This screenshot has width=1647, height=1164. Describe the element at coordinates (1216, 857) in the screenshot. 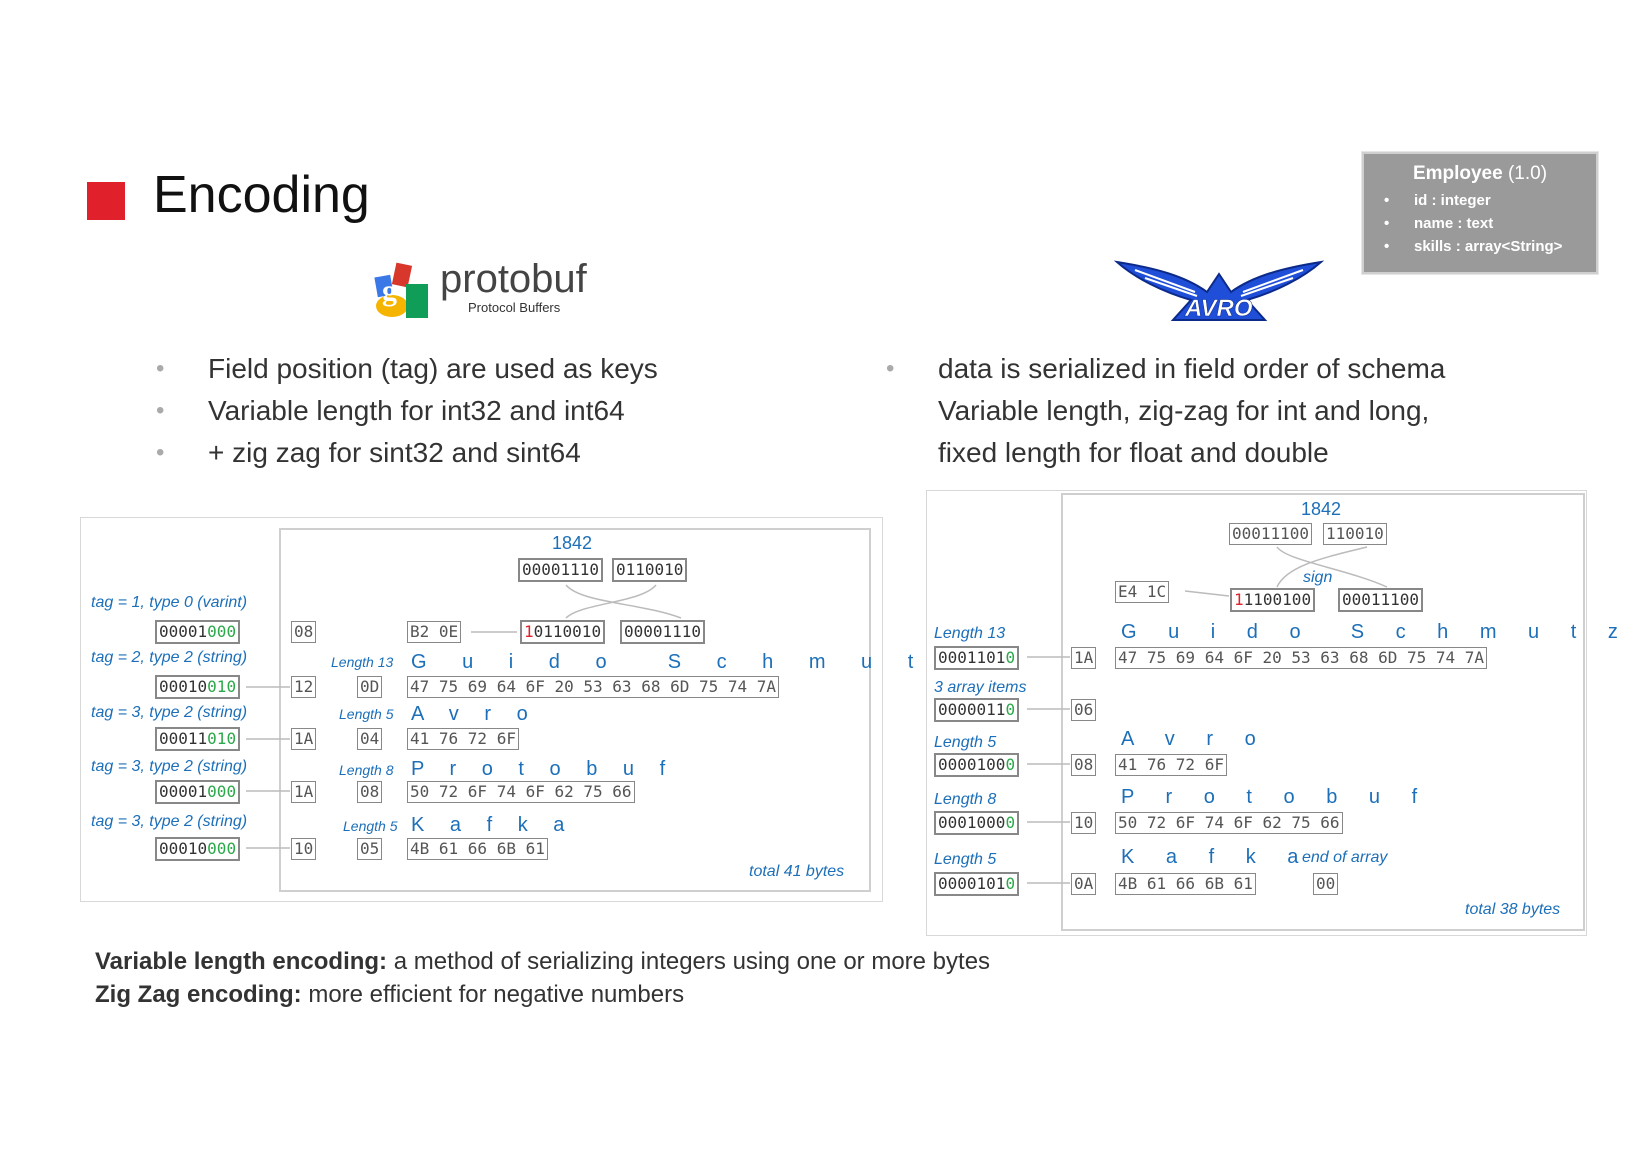

I see `avro-chars: K a f k a` at that location.